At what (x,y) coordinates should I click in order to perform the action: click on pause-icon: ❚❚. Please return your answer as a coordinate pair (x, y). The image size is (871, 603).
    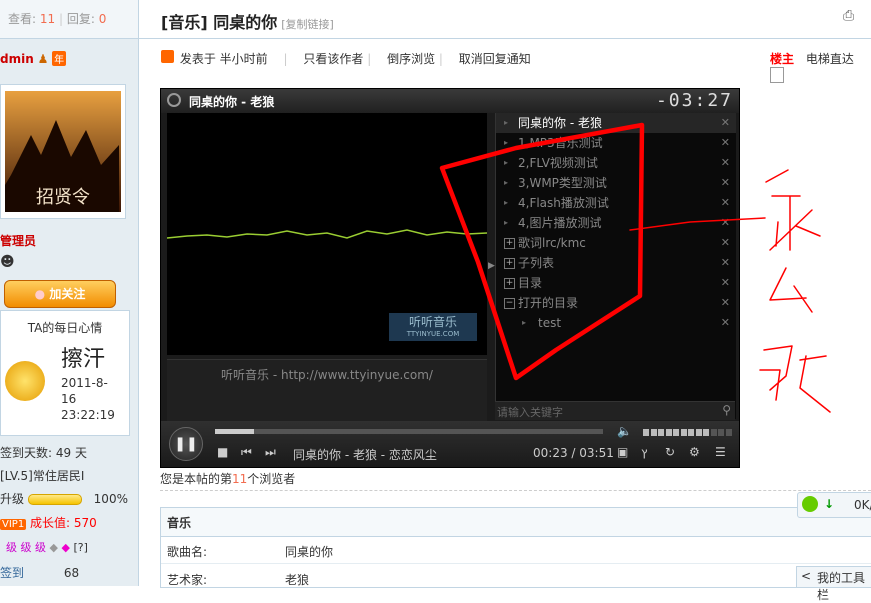
    Looking at the image, I should click on (186, 444).